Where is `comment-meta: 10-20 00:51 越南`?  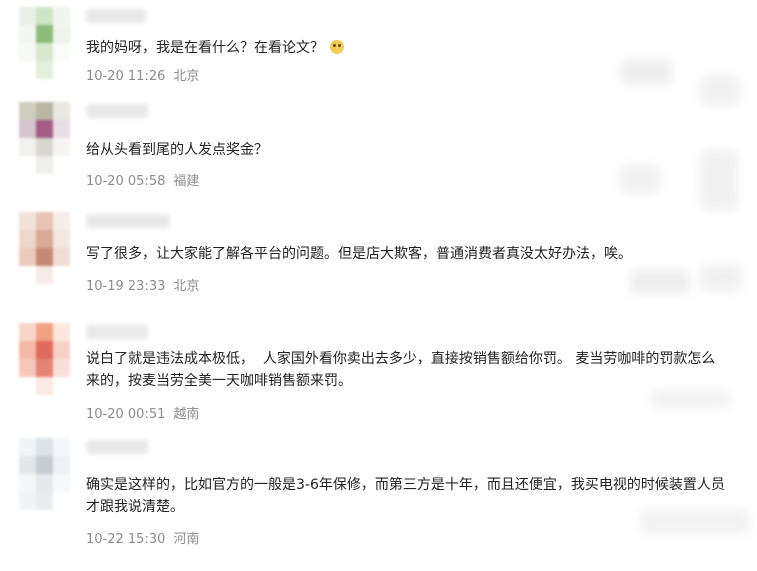
comment-meta: 10-20 00:51 越南 is located at coordinates (146, 412).